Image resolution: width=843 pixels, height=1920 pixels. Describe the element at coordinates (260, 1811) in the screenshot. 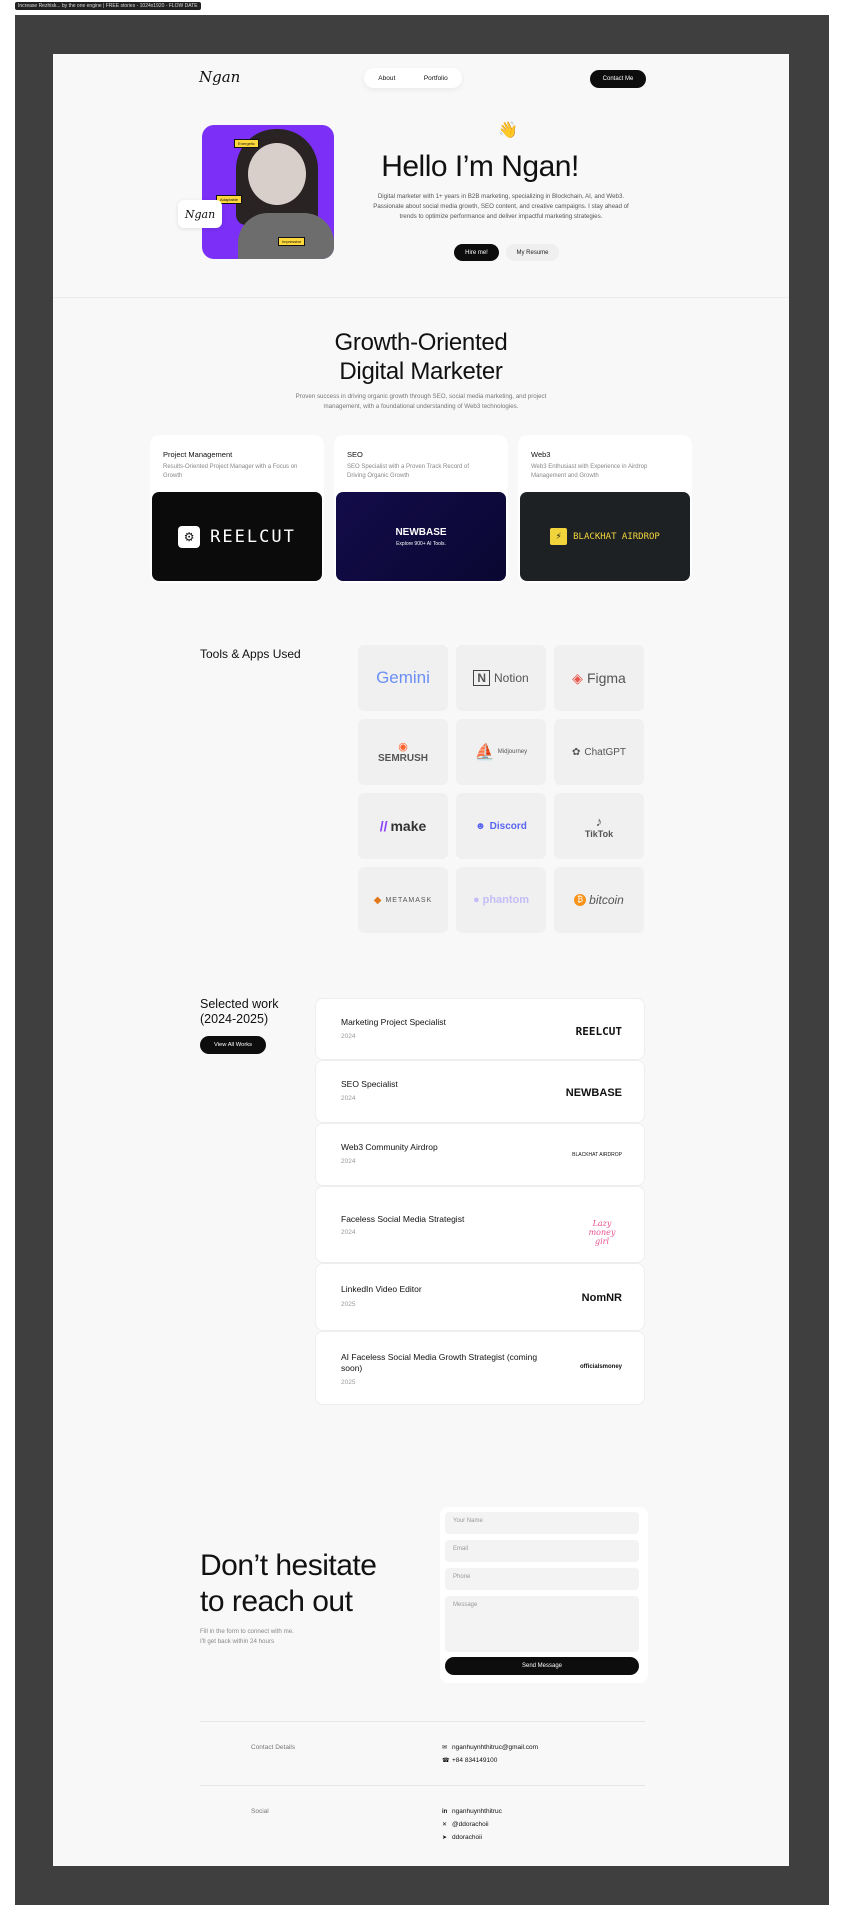

I see `social-label: Social` at that location.